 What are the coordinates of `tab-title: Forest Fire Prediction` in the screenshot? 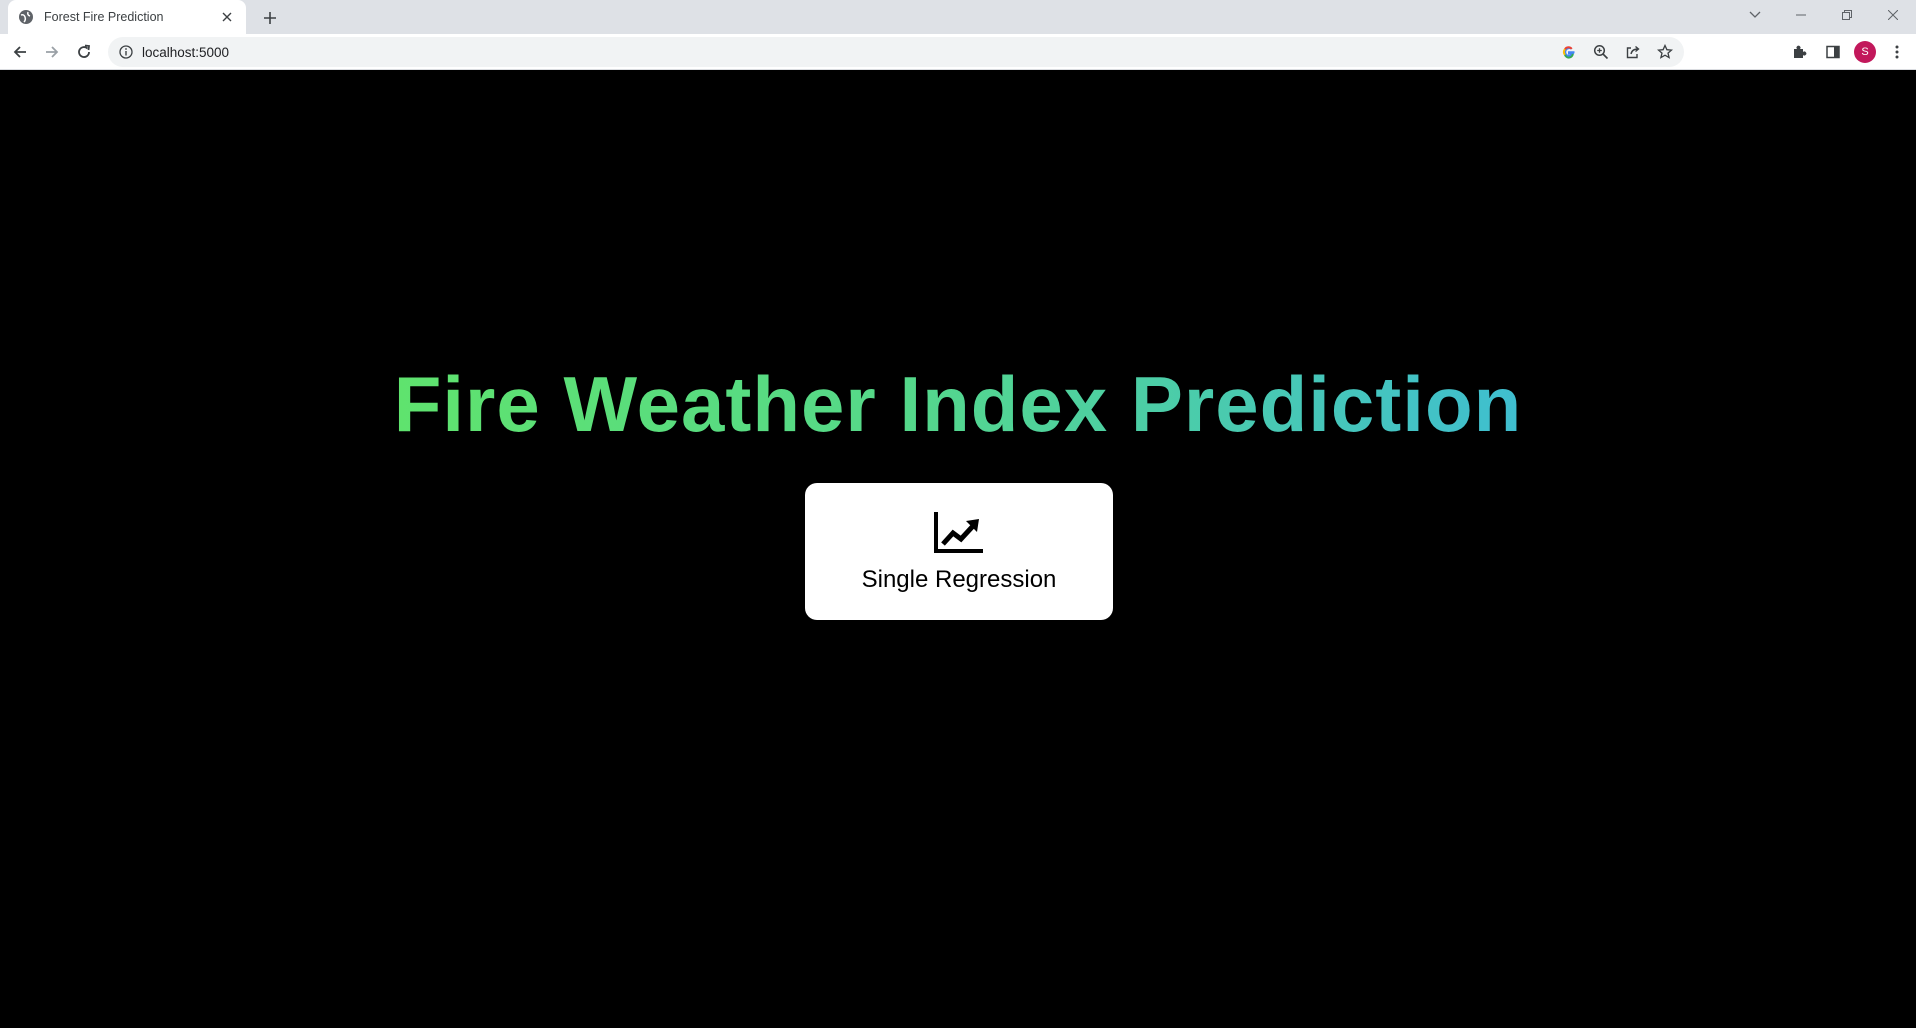 It's located at (104, 17).